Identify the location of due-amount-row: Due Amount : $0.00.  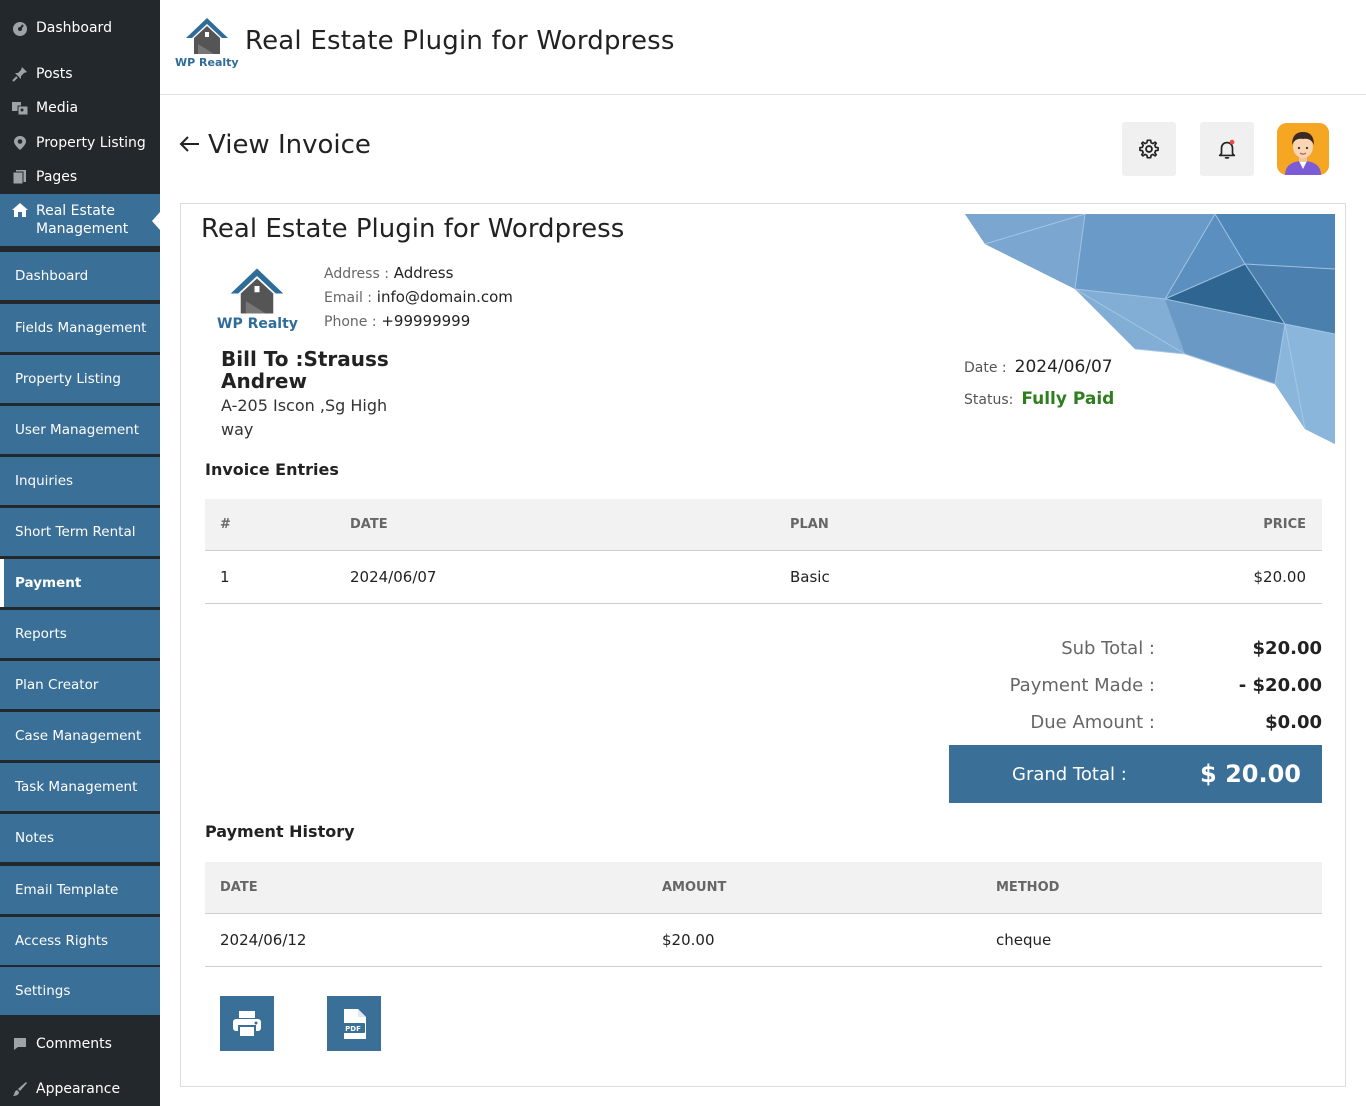
(1135, 722).